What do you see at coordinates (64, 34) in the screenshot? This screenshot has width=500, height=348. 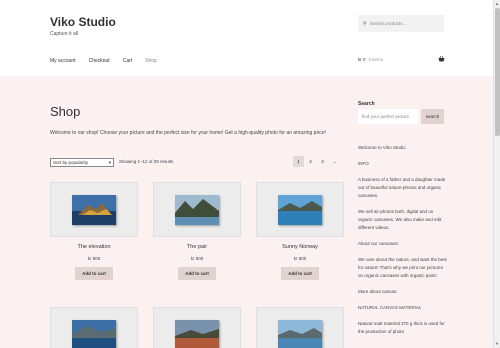 I see `site-tagline: Capture it all` at bounding box center [64, 34].